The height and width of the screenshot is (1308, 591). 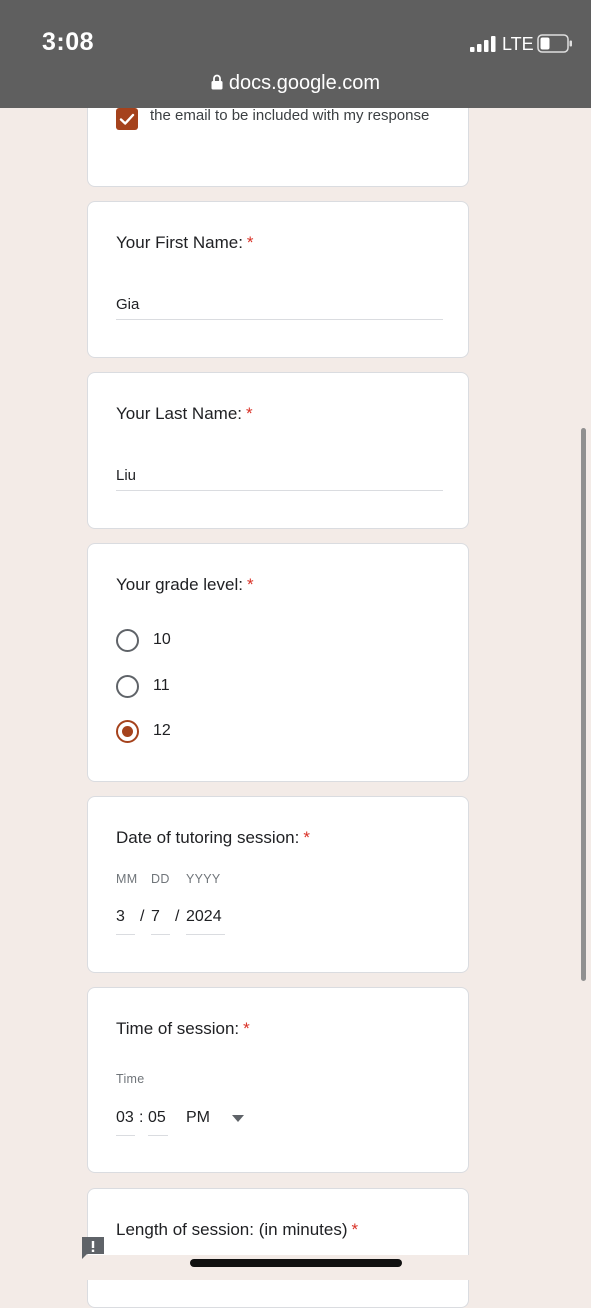 I want to click on session-date-label: Date of tutoring session: *, so click(x=213, y=837).